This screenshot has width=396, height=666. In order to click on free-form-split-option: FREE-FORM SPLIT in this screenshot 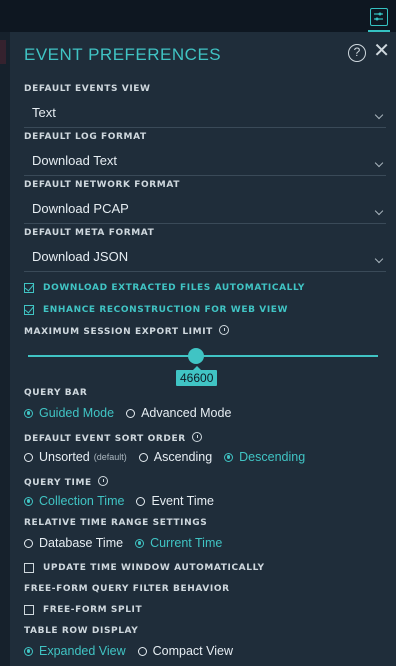, I will do `click(83, 610)`.